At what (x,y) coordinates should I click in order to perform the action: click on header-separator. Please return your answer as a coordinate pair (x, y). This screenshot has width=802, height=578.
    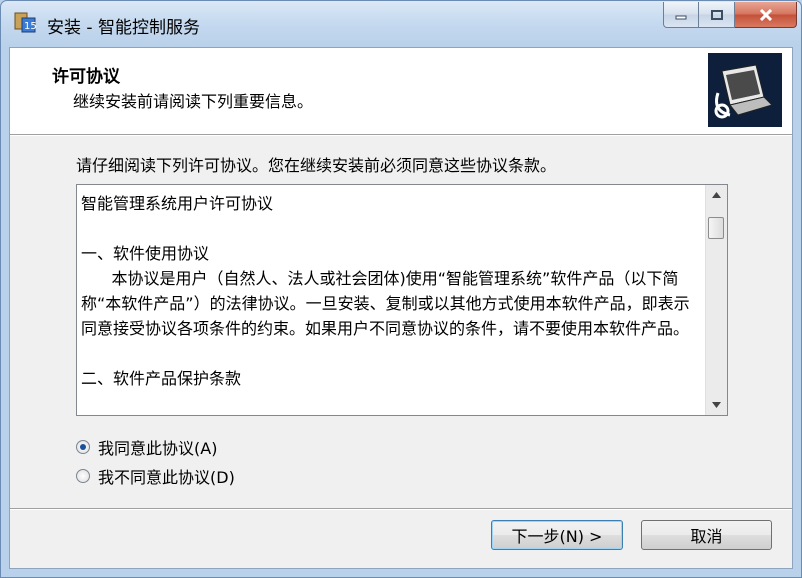
    Looking at the image, I should click on (401, 135).